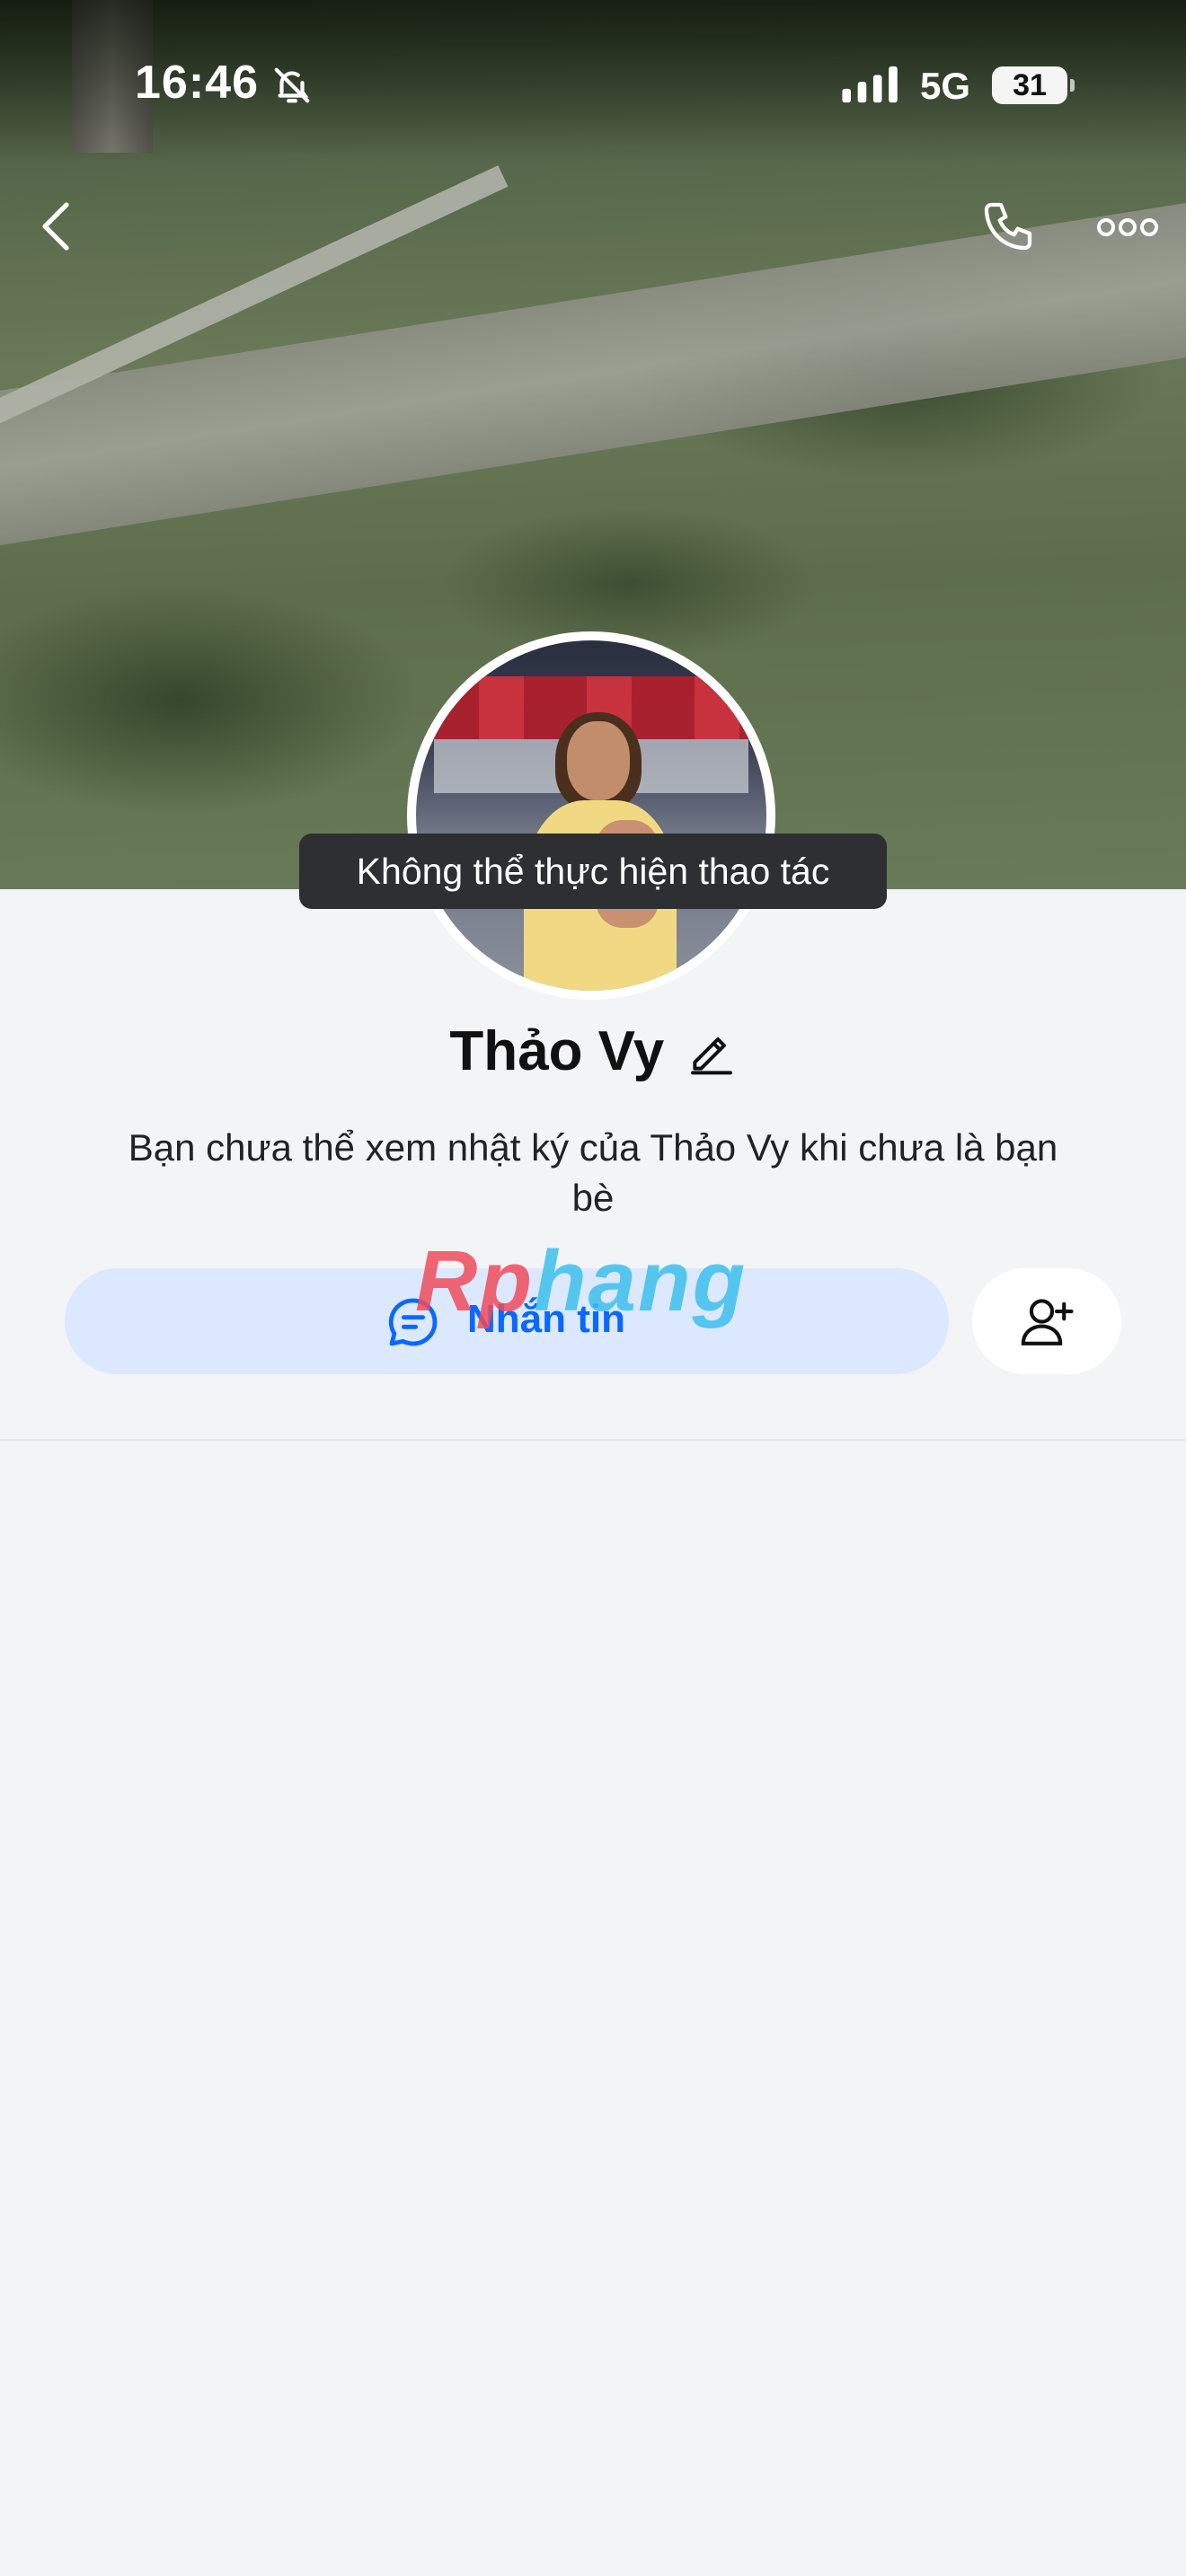 The height and width of the screenshot is (2576, 1186). What do you see at coordinates (598, 760) in the screenshot?
I see `avatar-face` at bounding box center [598, 760].